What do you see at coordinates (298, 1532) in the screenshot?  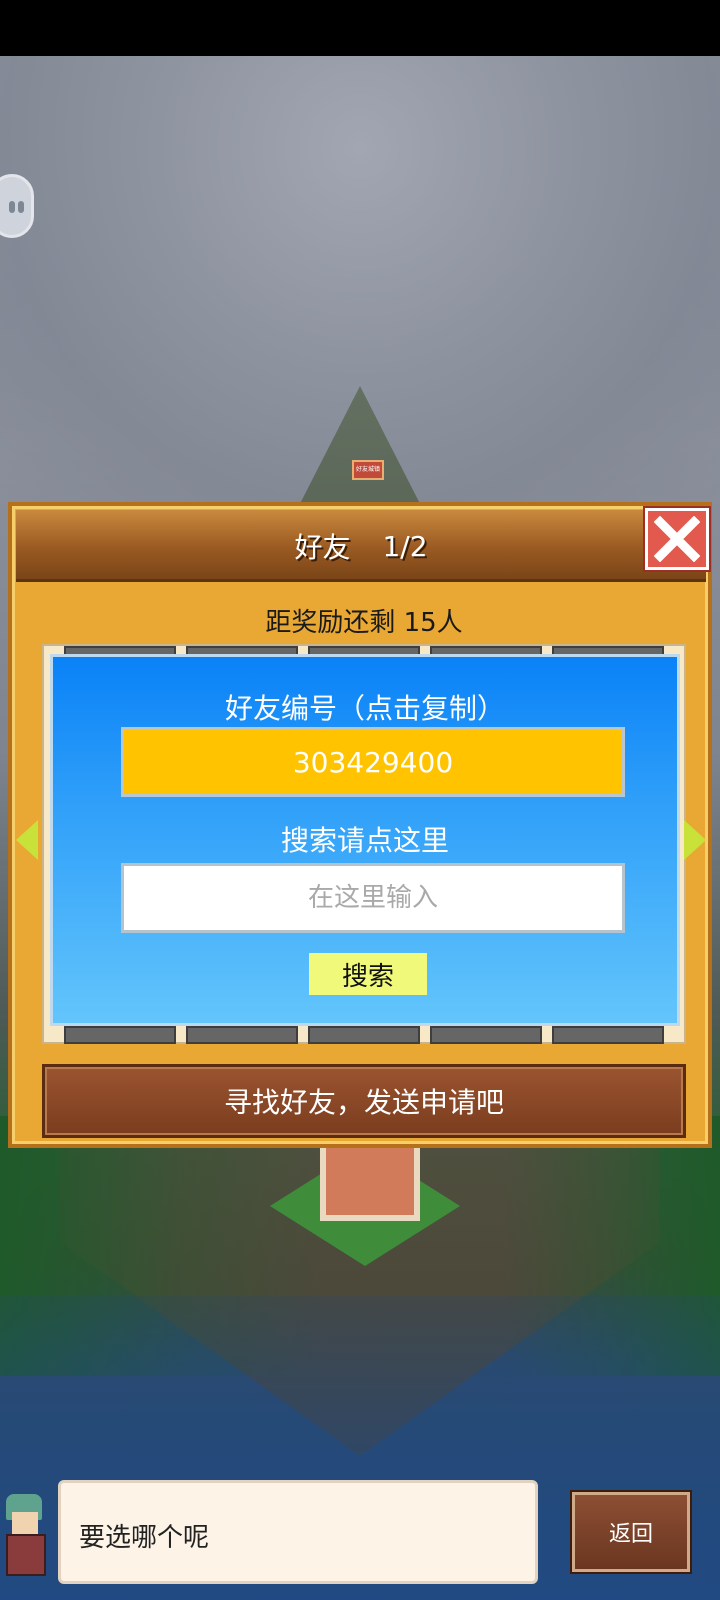 I see `advisor-dialog: 要选哪个呢` at bounding box center [298, 1532].